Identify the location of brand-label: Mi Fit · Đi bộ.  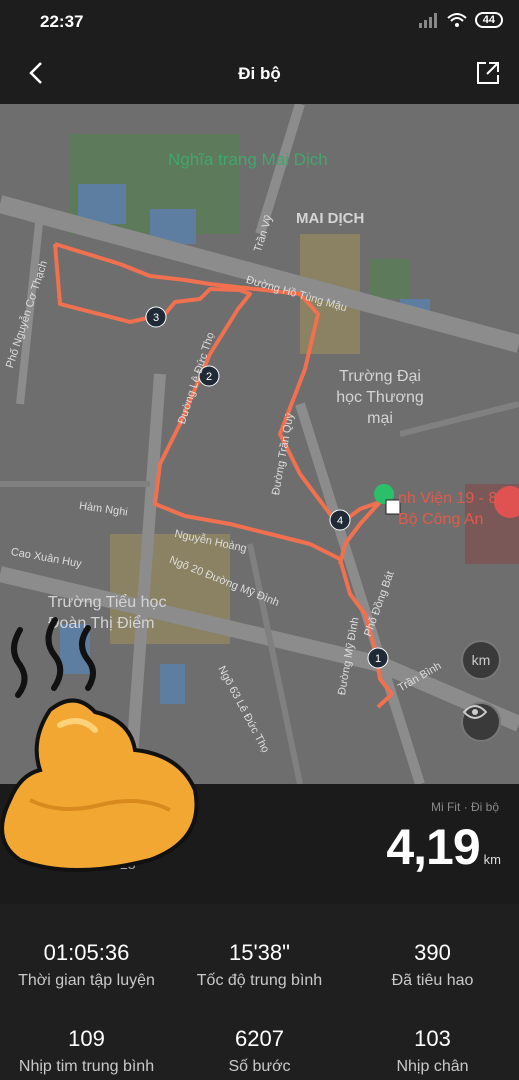
(464, 807).